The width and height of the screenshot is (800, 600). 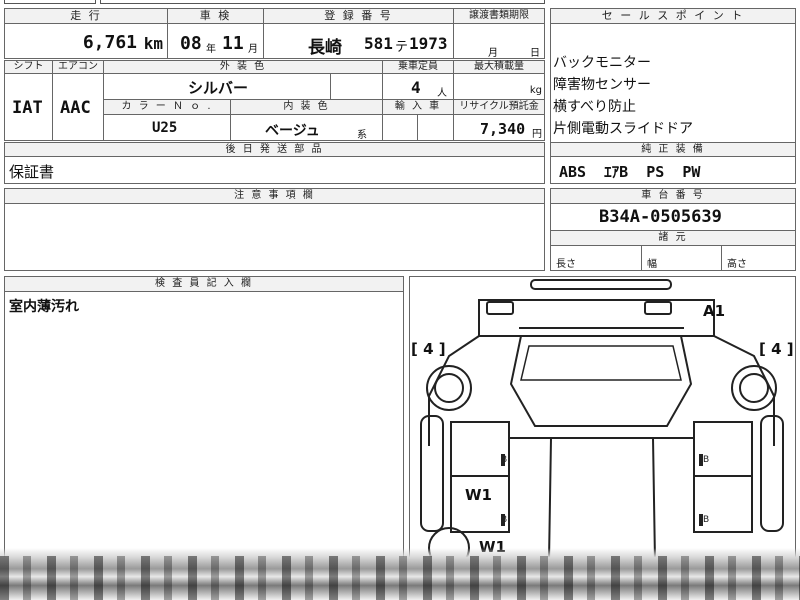 I want to click on later-parts-label: 後 日 発 送 部 品, so click(x=274, y=149).